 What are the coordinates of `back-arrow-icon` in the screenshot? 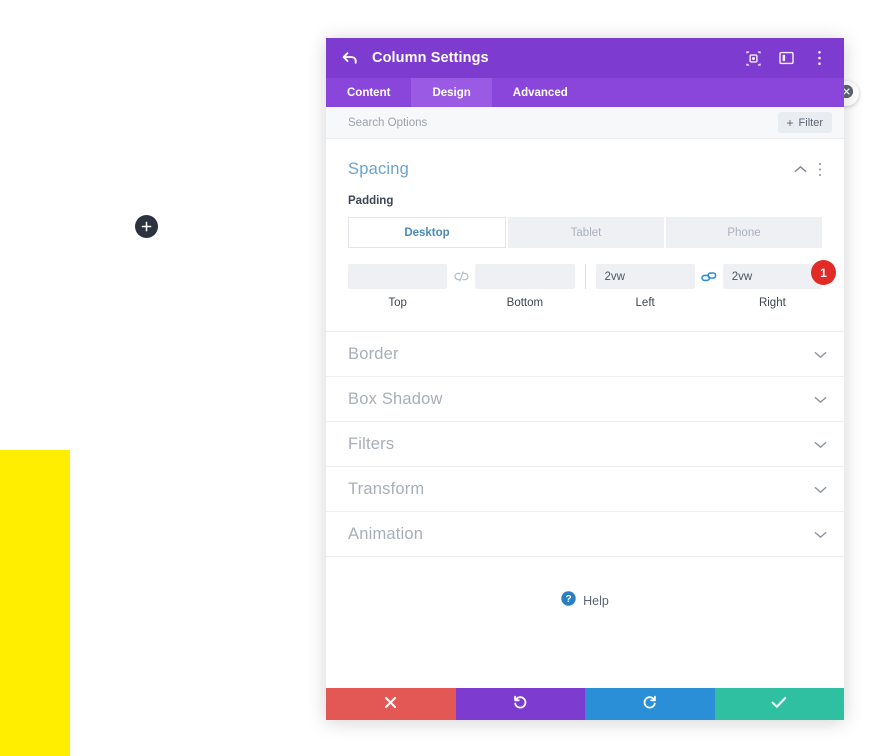 It's located at (350, 58).